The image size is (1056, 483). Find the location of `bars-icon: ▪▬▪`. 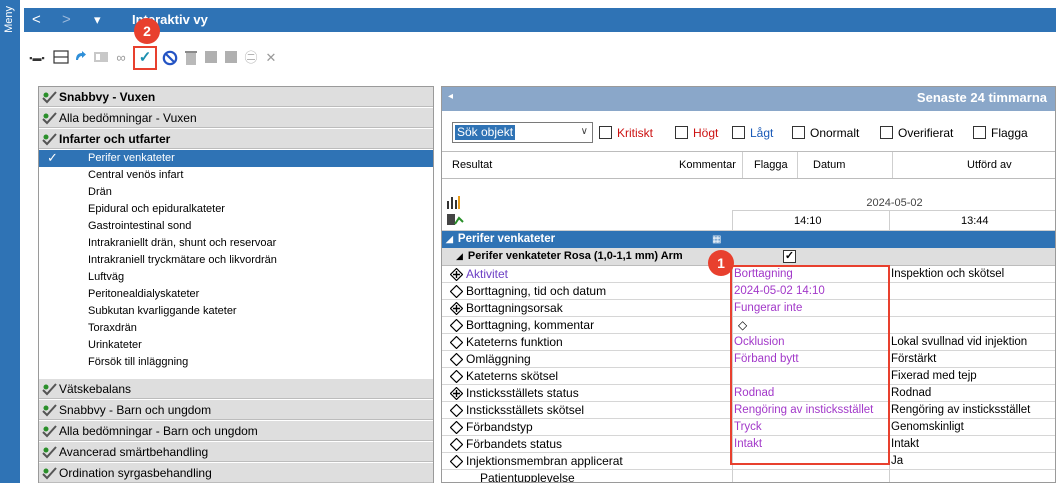

bars-icon: ▪▬▪ is located at coordinates (37, 58).